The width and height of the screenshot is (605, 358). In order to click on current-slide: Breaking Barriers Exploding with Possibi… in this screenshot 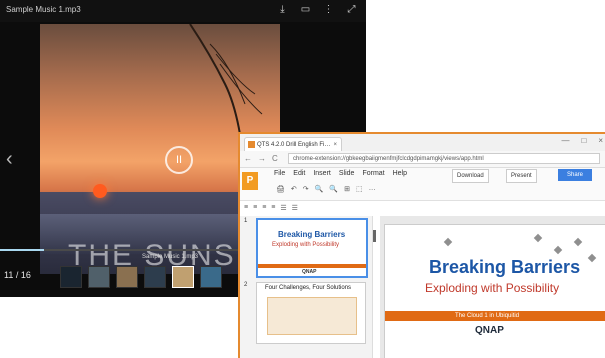, I will do `click(494, 291)`.